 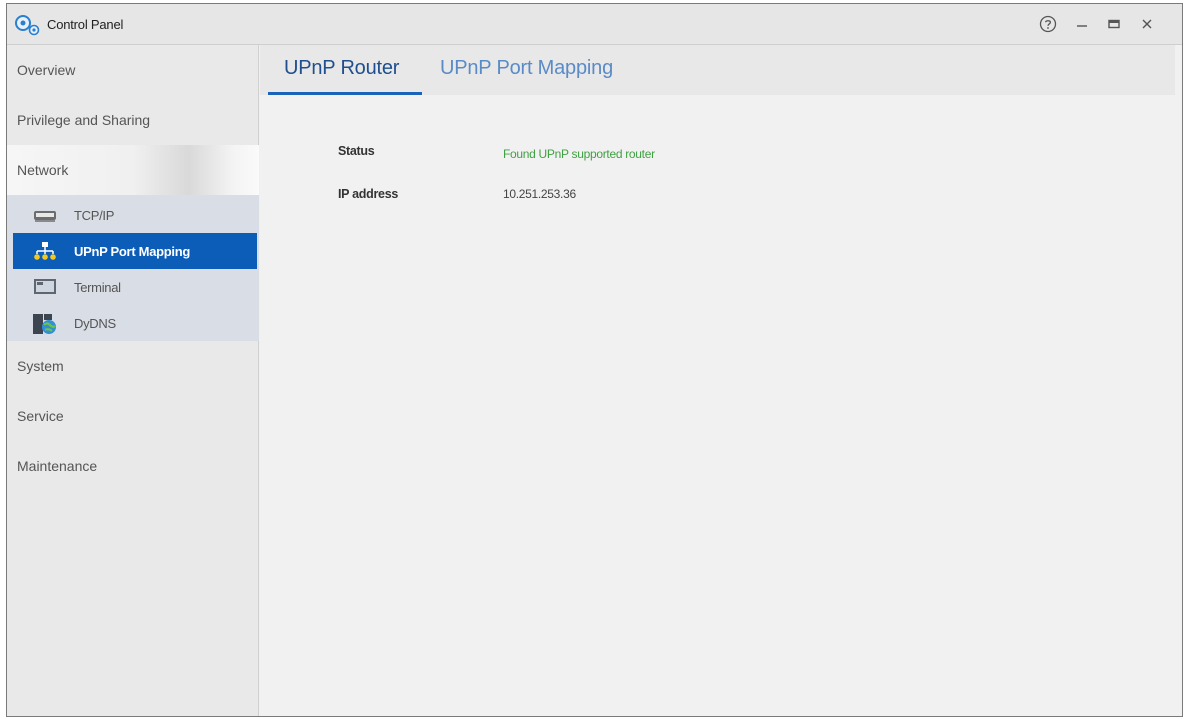 I want to click on title-bar: Control Panel, so click(x=594, y=24).